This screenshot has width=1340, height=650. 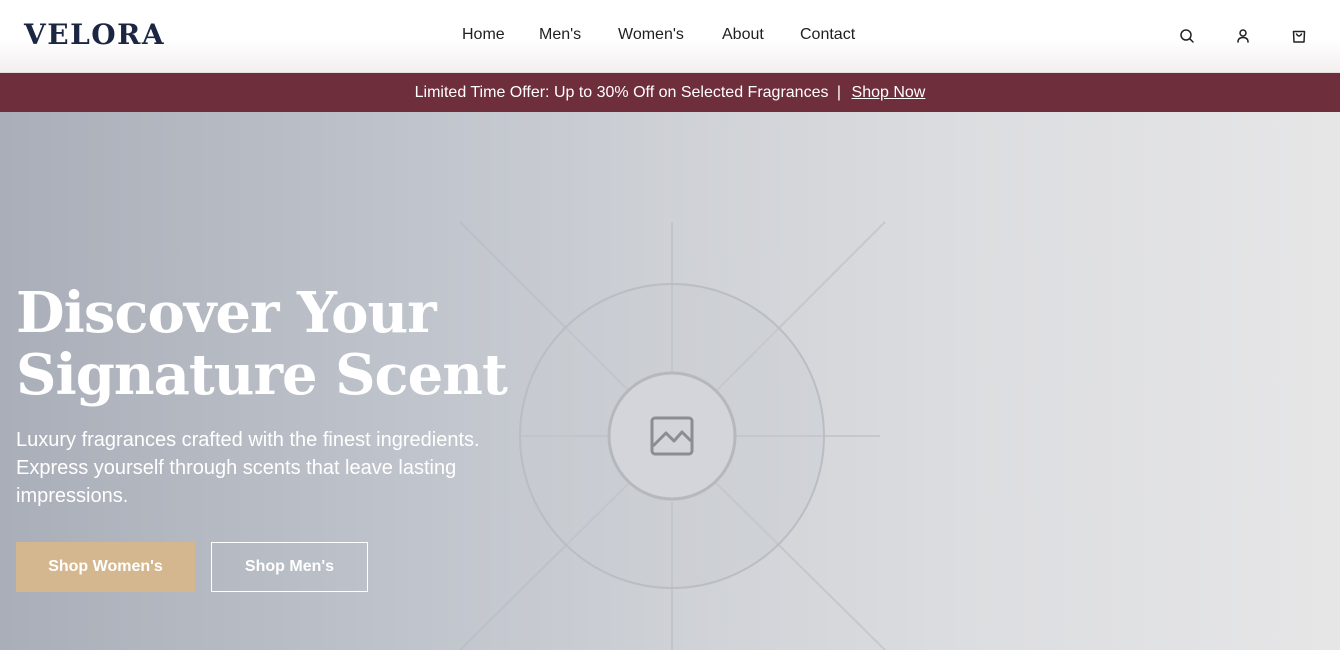 I want to click on nav-item-mens: Men's, so click(x=560, y=35).